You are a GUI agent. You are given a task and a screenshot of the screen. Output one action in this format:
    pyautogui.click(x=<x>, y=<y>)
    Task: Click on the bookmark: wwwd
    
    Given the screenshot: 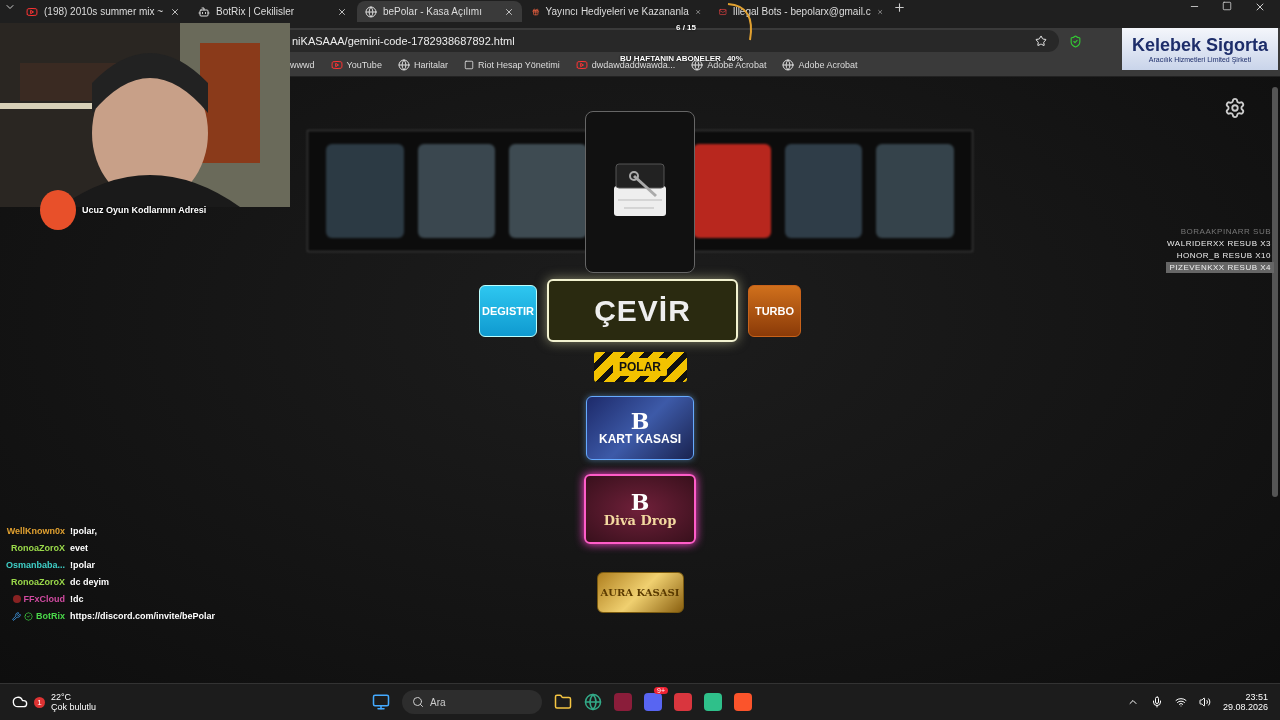 What is the action you would take?
    pyautogui.click(x=302, y=65)
    